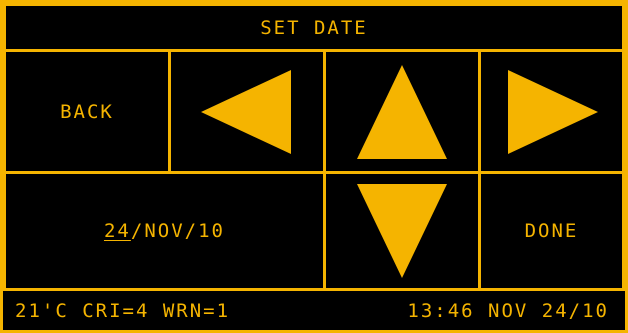 Image resolution: width=628 pixels, height=333 pixels. Describe the element at coordinates (508, 310) in the screenshot. I see `status-clock: 13:46 NOV 24/10` at that location.